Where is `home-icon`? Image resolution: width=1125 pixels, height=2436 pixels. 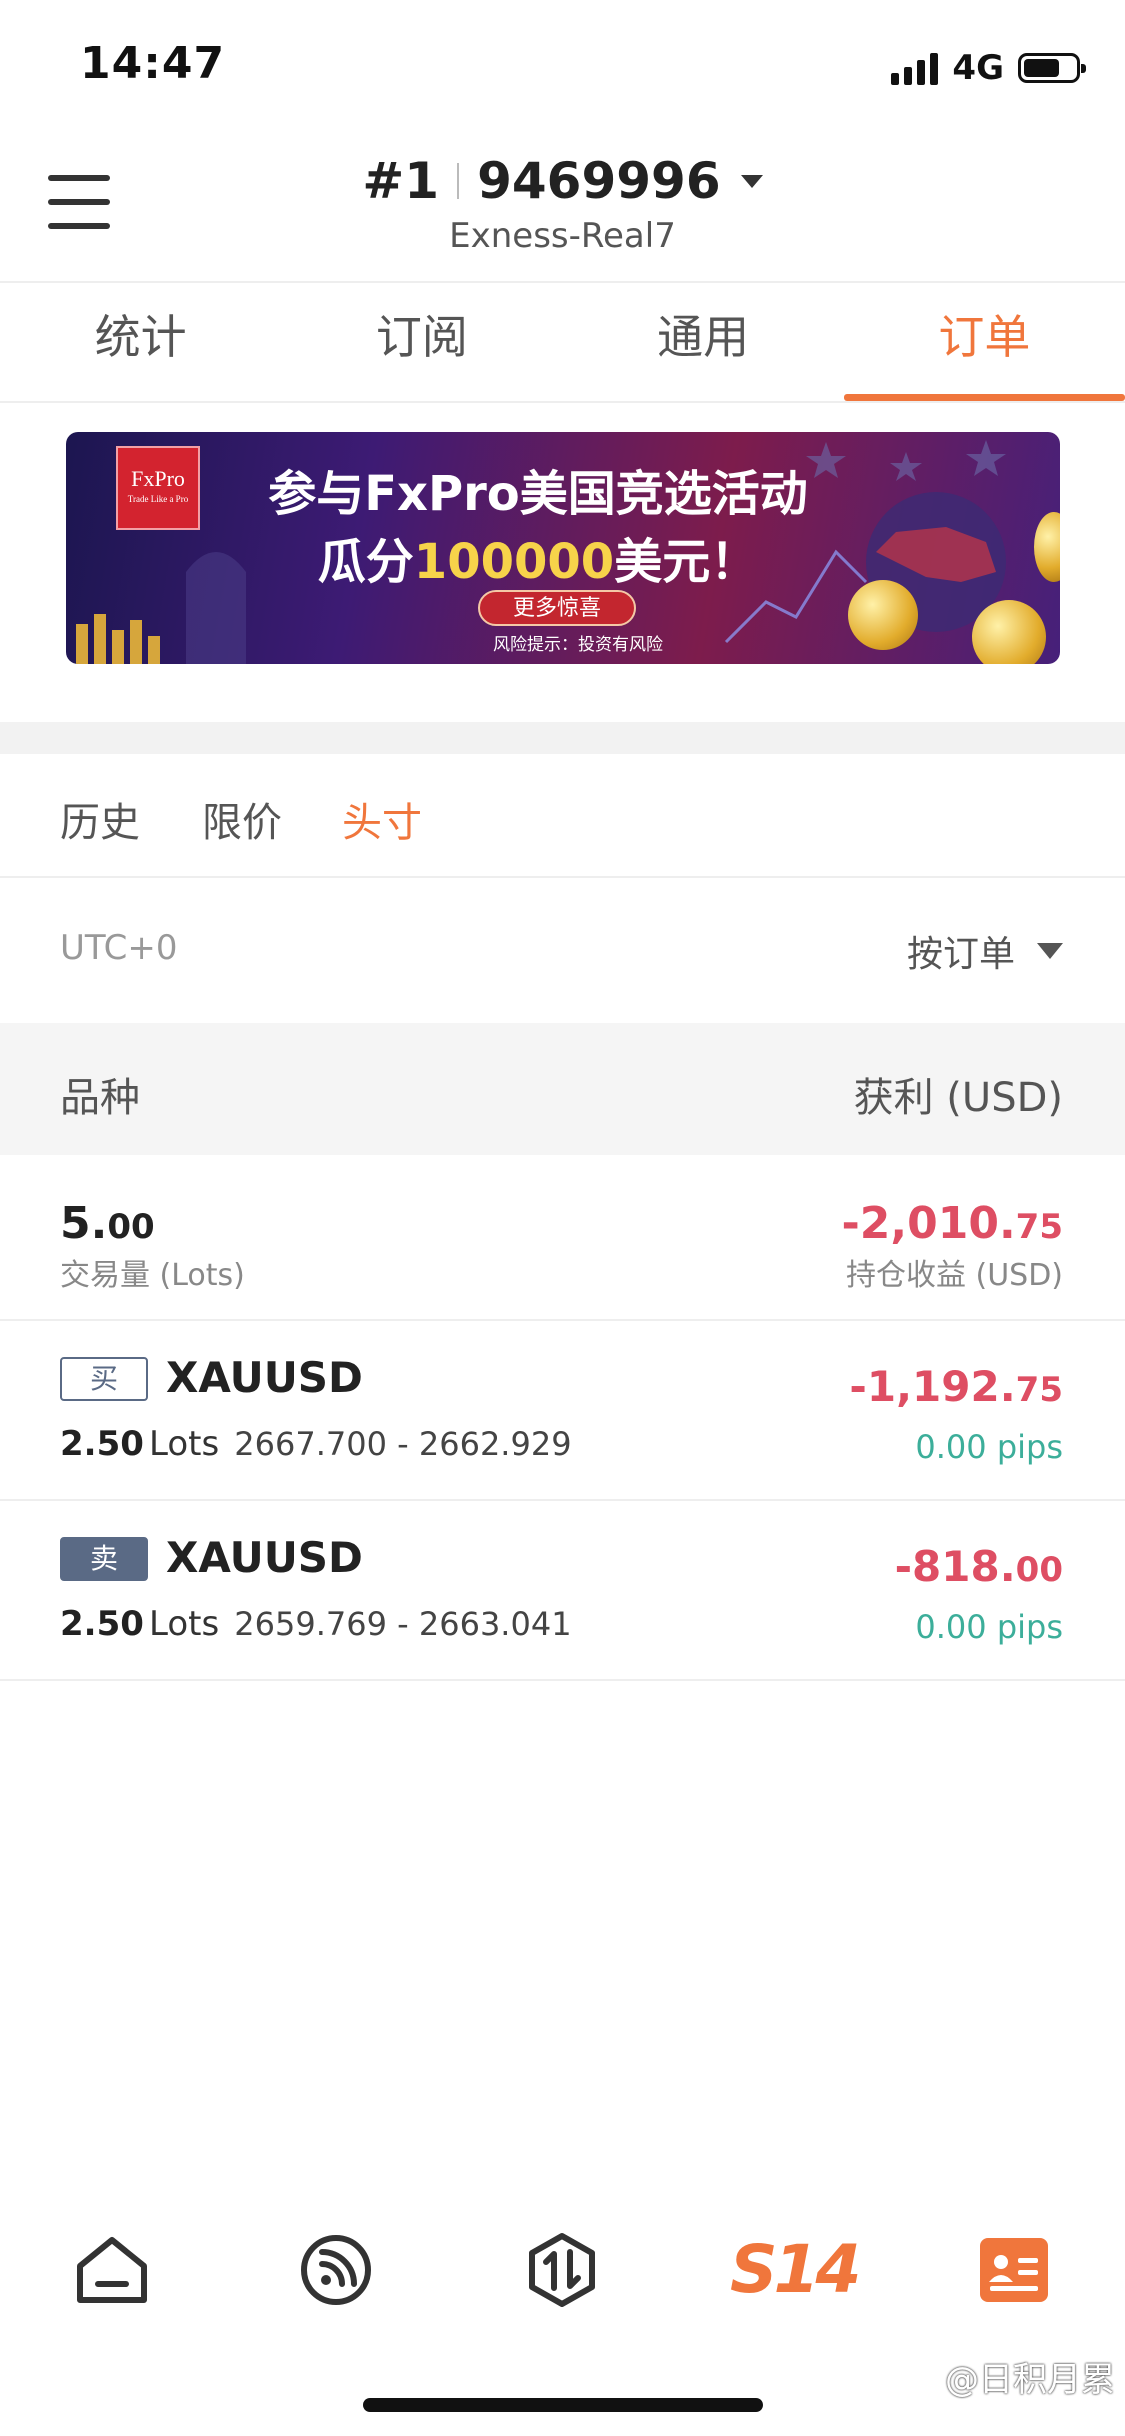 home-icon is located at coordinates (112, 2270).